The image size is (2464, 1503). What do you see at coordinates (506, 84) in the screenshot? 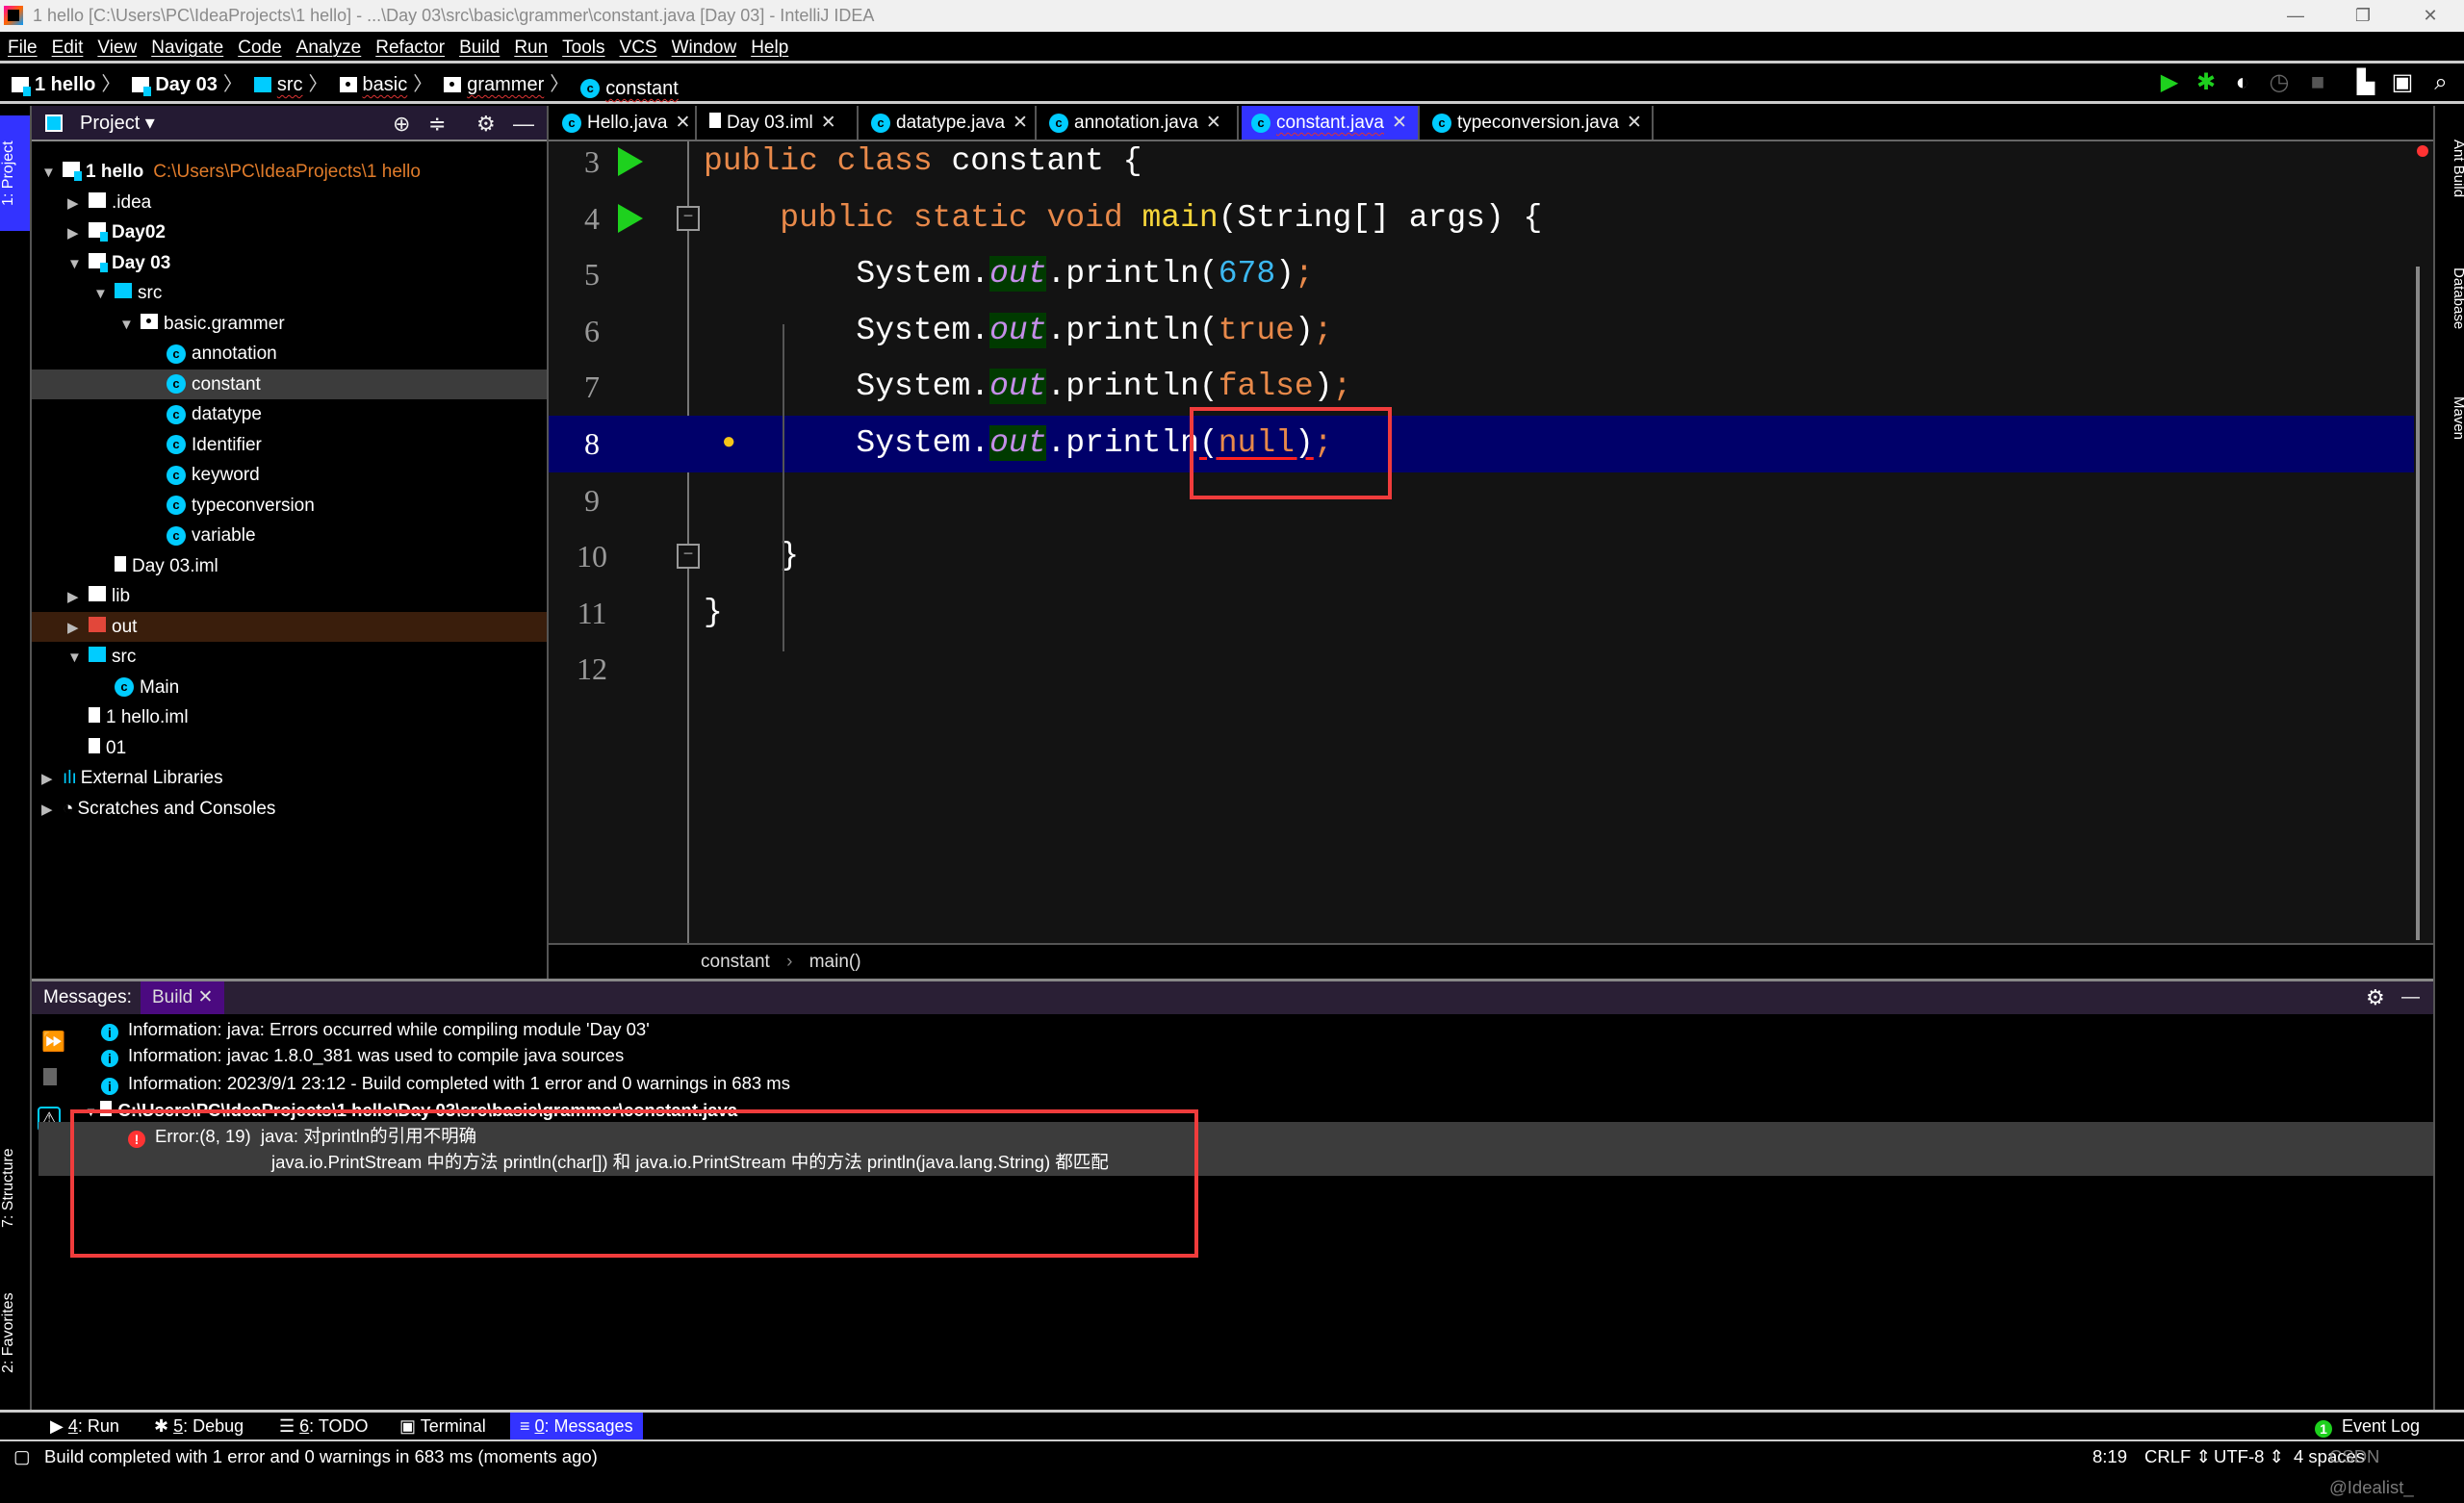
I see `nav-crumb: grammer 〉` at bounding box center [506, 84].